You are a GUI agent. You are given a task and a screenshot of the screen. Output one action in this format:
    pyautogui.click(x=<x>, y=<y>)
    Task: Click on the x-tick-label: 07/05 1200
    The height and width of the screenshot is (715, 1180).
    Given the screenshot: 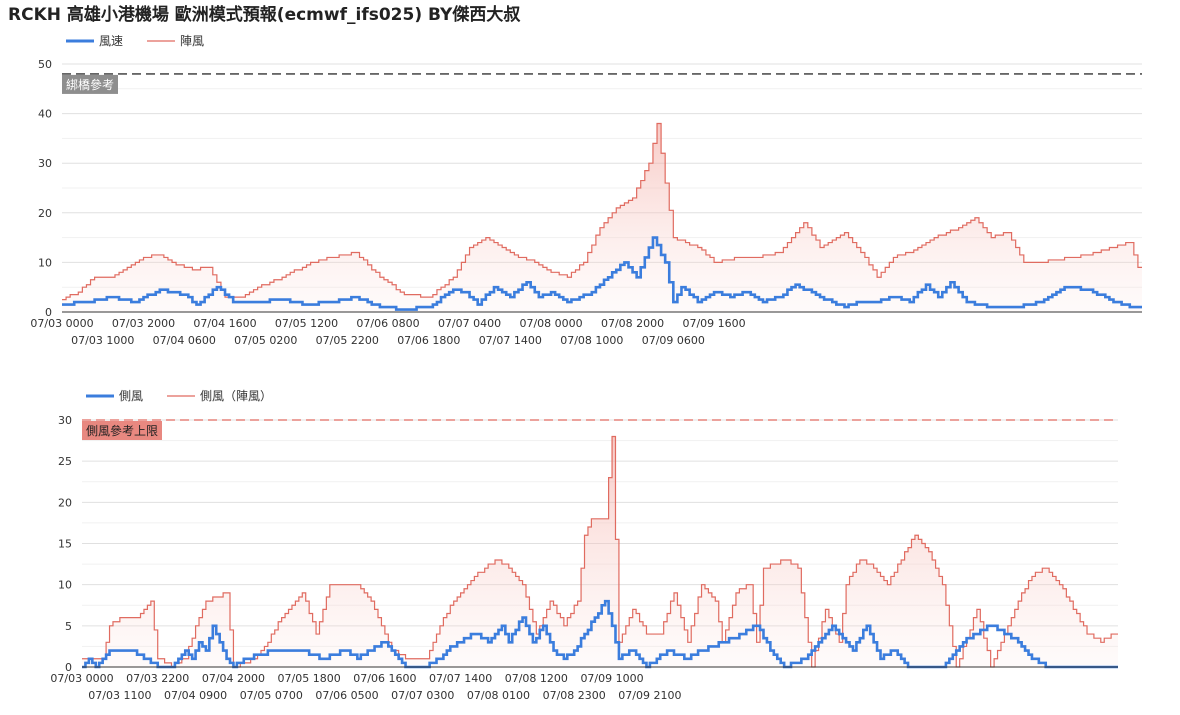 What is the action you would take?
    pyautogui.click(x=306, y=323)
    